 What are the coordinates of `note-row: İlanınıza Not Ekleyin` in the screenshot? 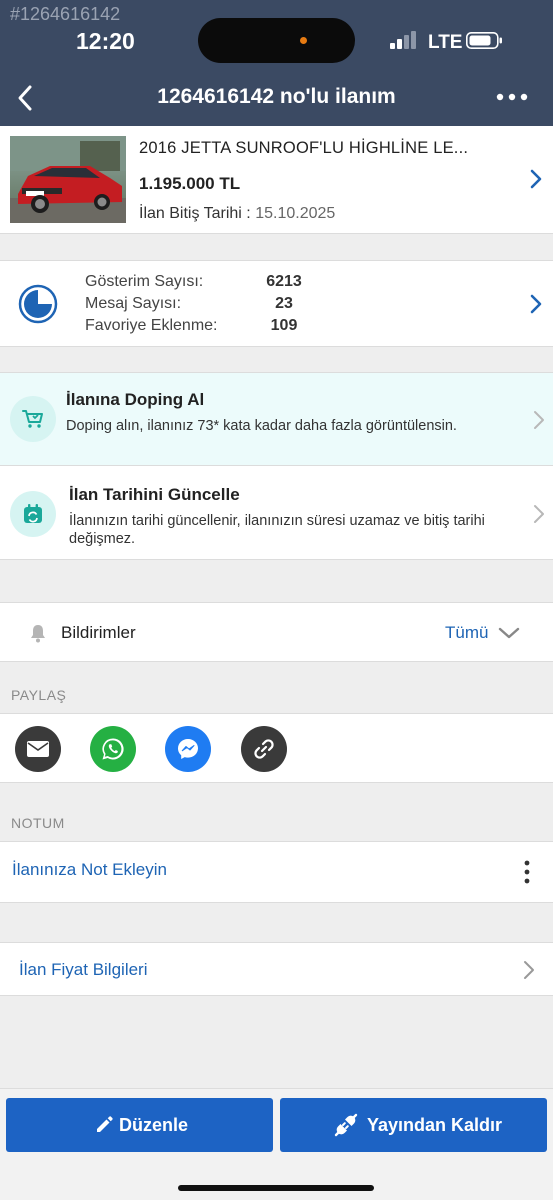 It's located at (276, 872).